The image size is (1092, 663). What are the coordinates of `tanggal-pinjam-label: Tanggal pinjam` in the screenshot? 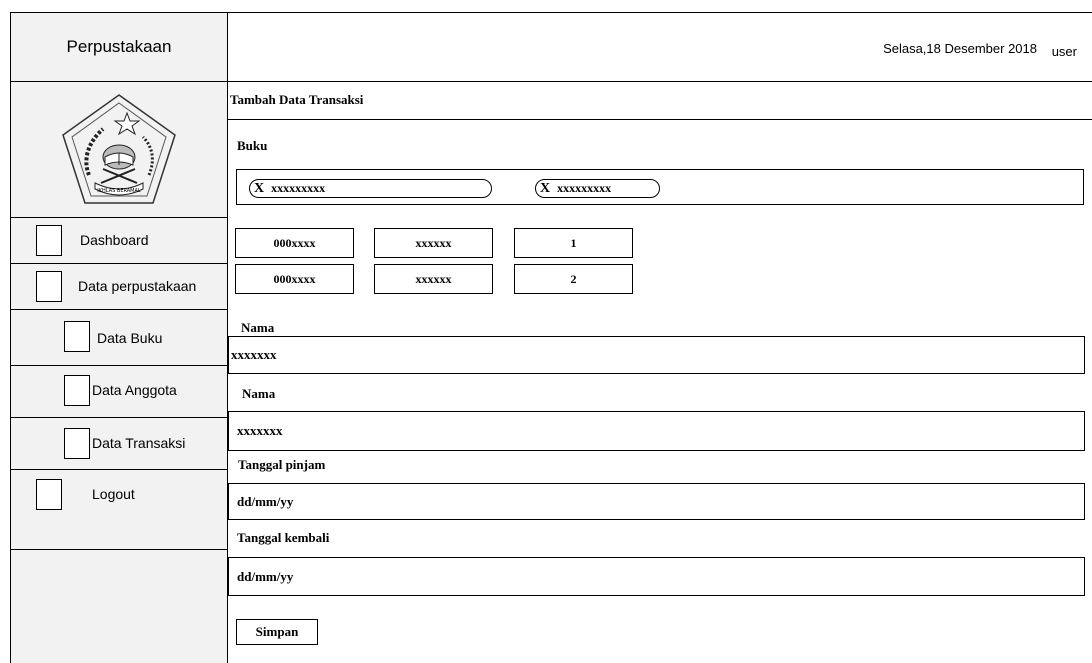 It's located at (282, 464).